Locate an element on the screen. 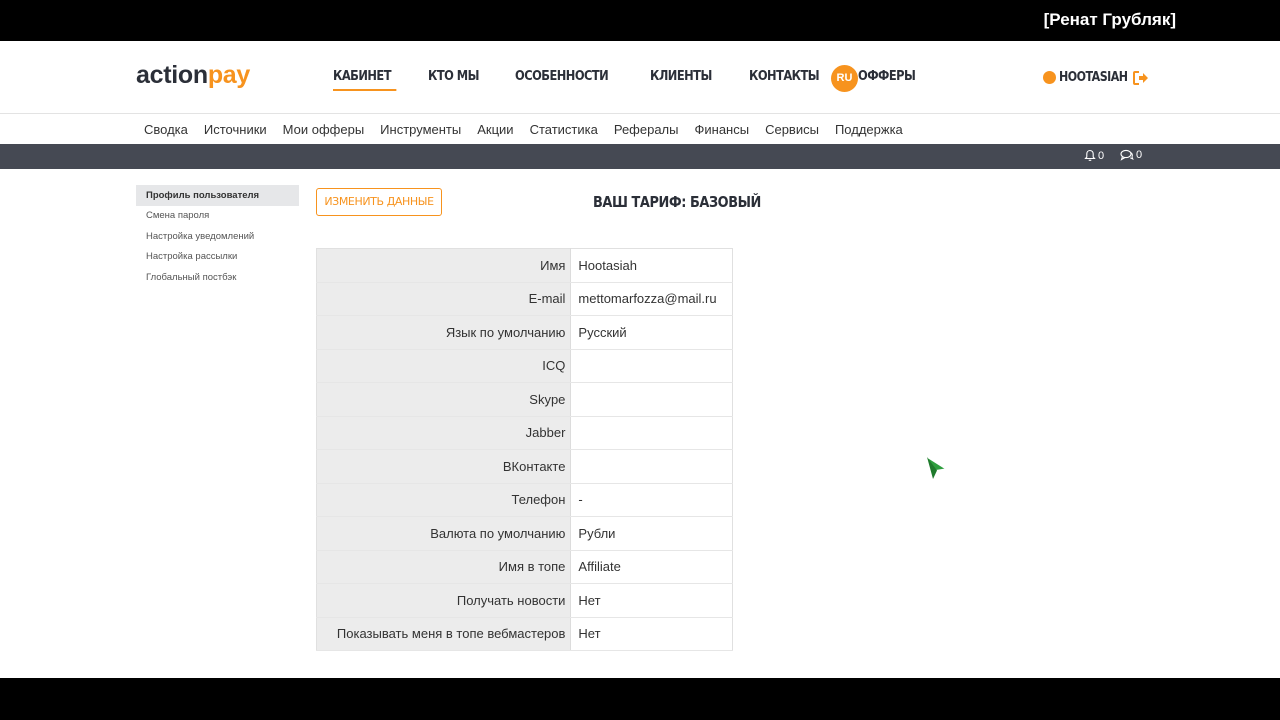 Image resolution: width=1280 pixels, height=720 pixels. sidebar-item-profile: Профиль пользователя is located at coordinates (217, 195).